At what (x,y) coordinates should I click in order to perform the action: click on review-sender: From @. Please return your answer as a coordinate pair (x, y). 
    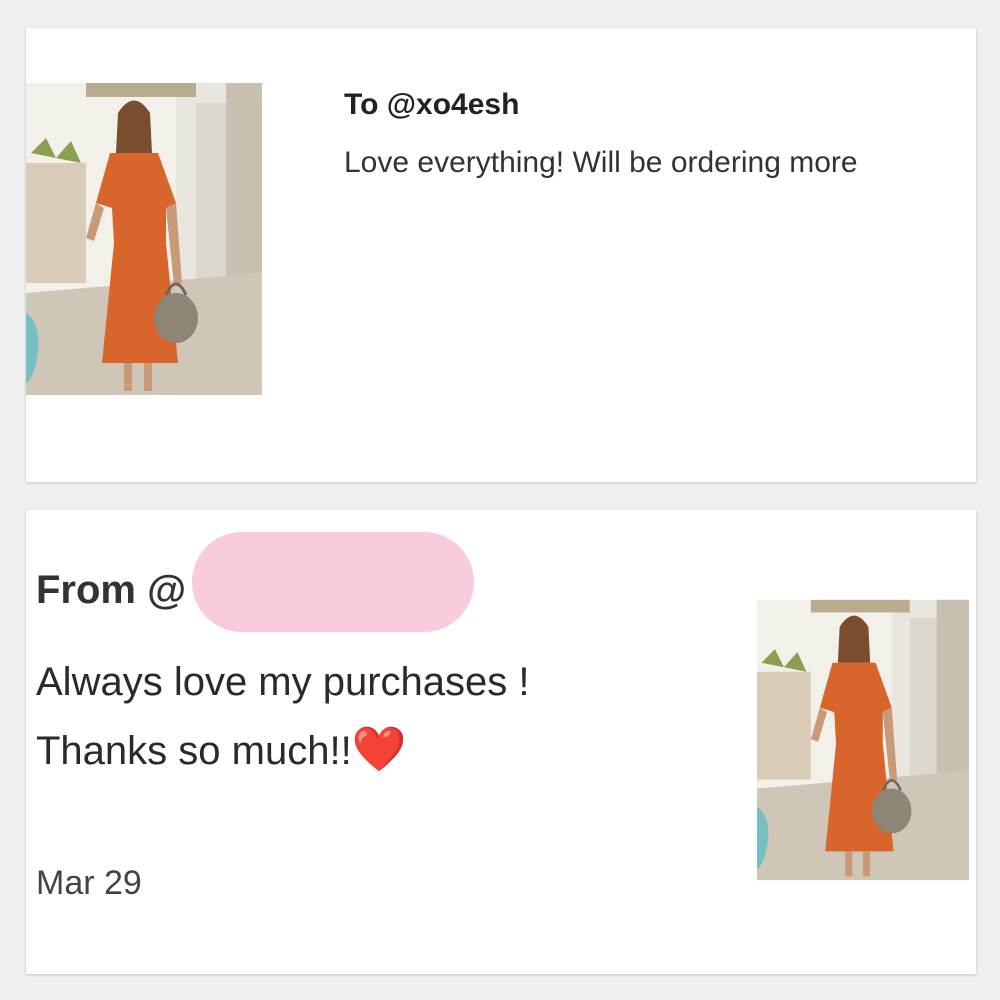
    Looking at the image, I should click on (111, 590).